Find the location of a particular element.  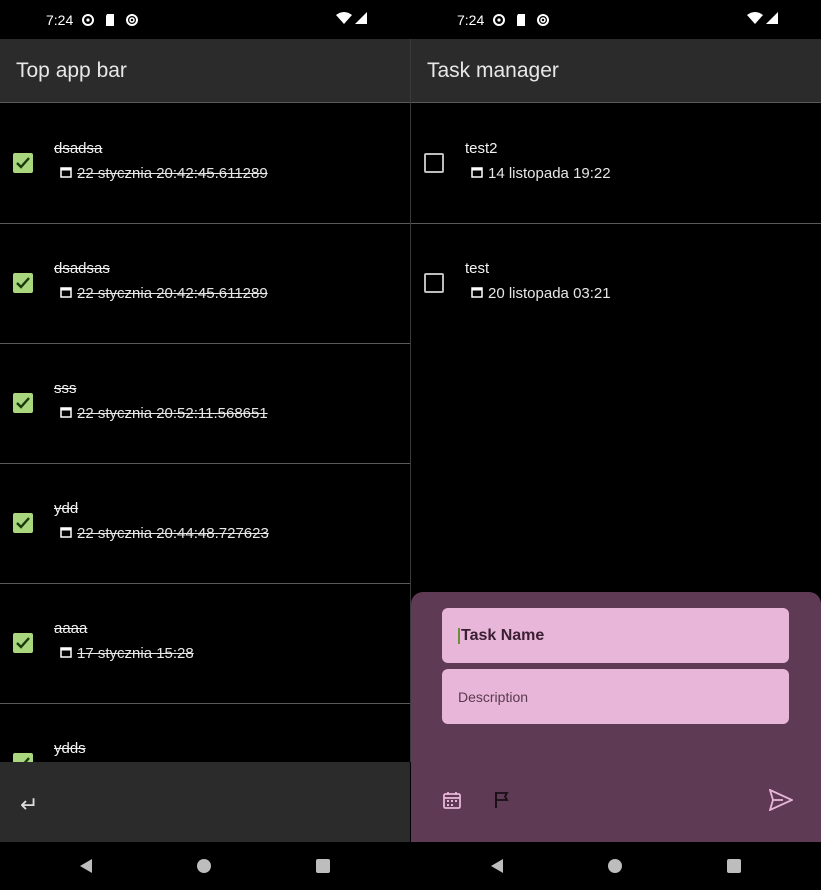

text-cursor is located at coordinates (459, 635).